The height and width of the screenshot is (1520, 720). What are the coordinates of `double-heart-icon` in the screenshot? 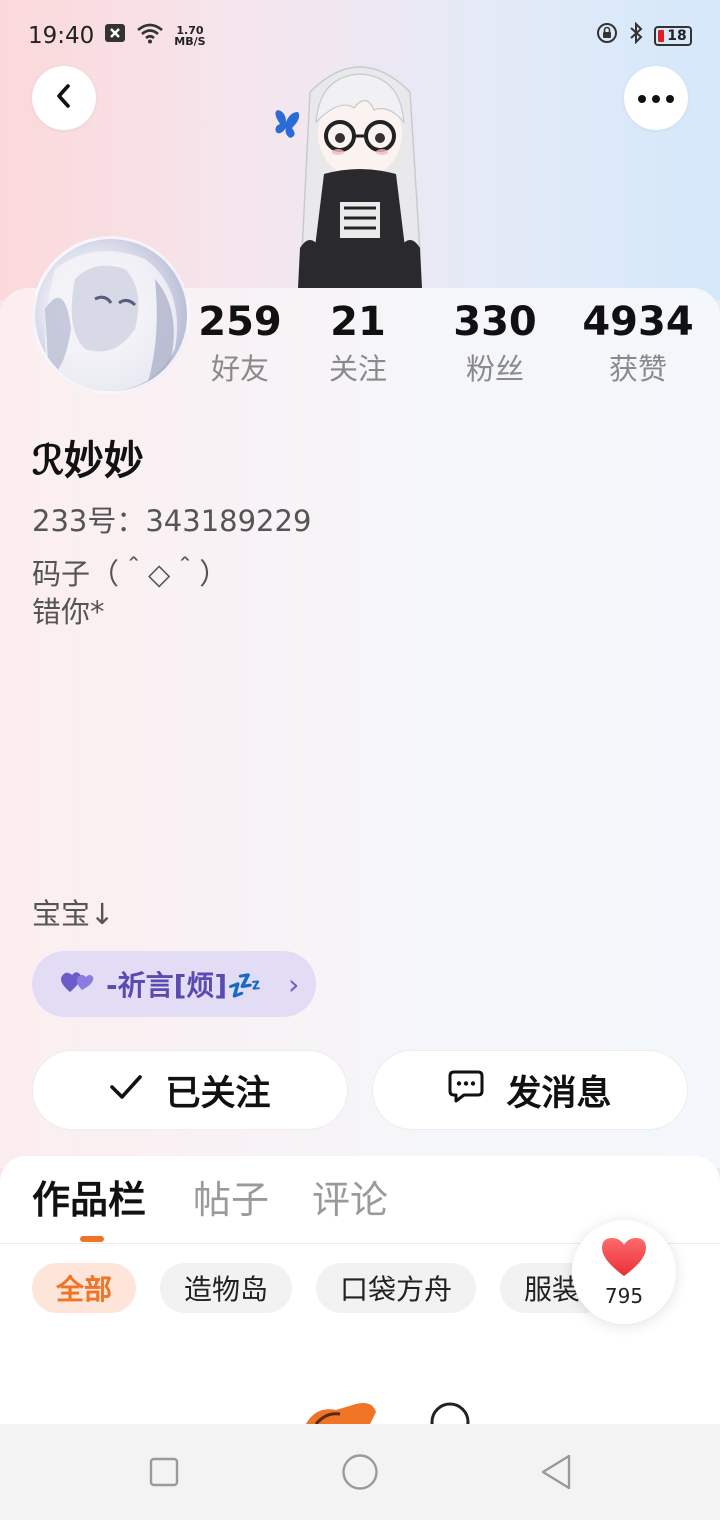 It's located at (77, 984).